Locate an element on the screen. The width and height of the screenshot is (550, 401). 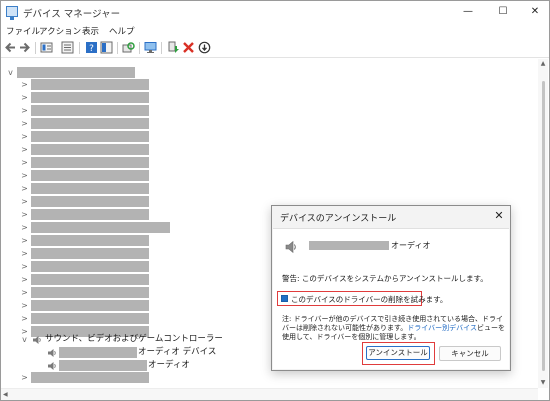
menu-action: アクション is located at coordinates (60, 31).